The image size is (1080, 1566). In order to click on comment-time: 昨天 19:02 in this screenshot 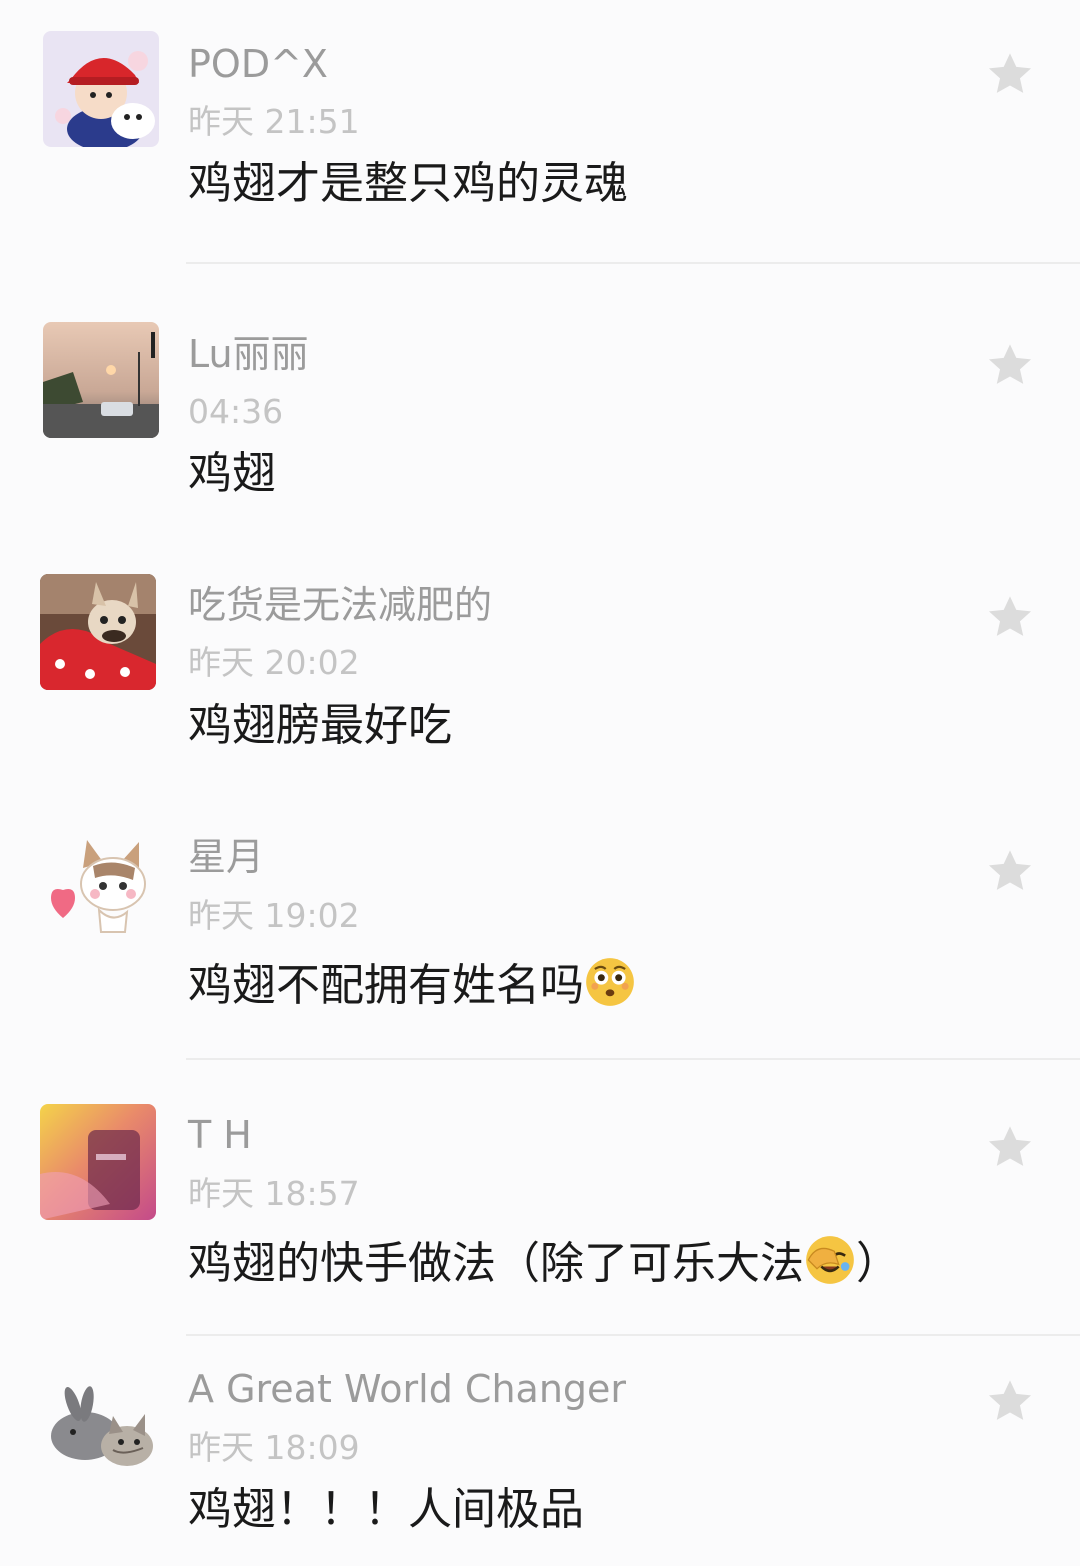, I will do `click(274, 915)`.